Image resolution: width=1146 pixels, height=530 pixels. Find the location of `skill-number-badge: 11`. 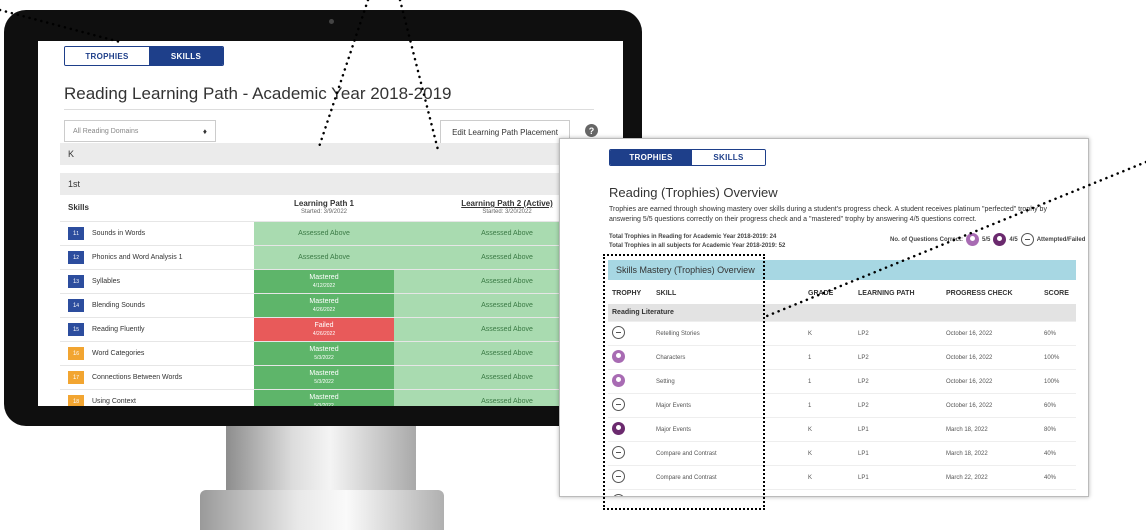

skill-number-badge: 11 is located at coordinates (76, 233).